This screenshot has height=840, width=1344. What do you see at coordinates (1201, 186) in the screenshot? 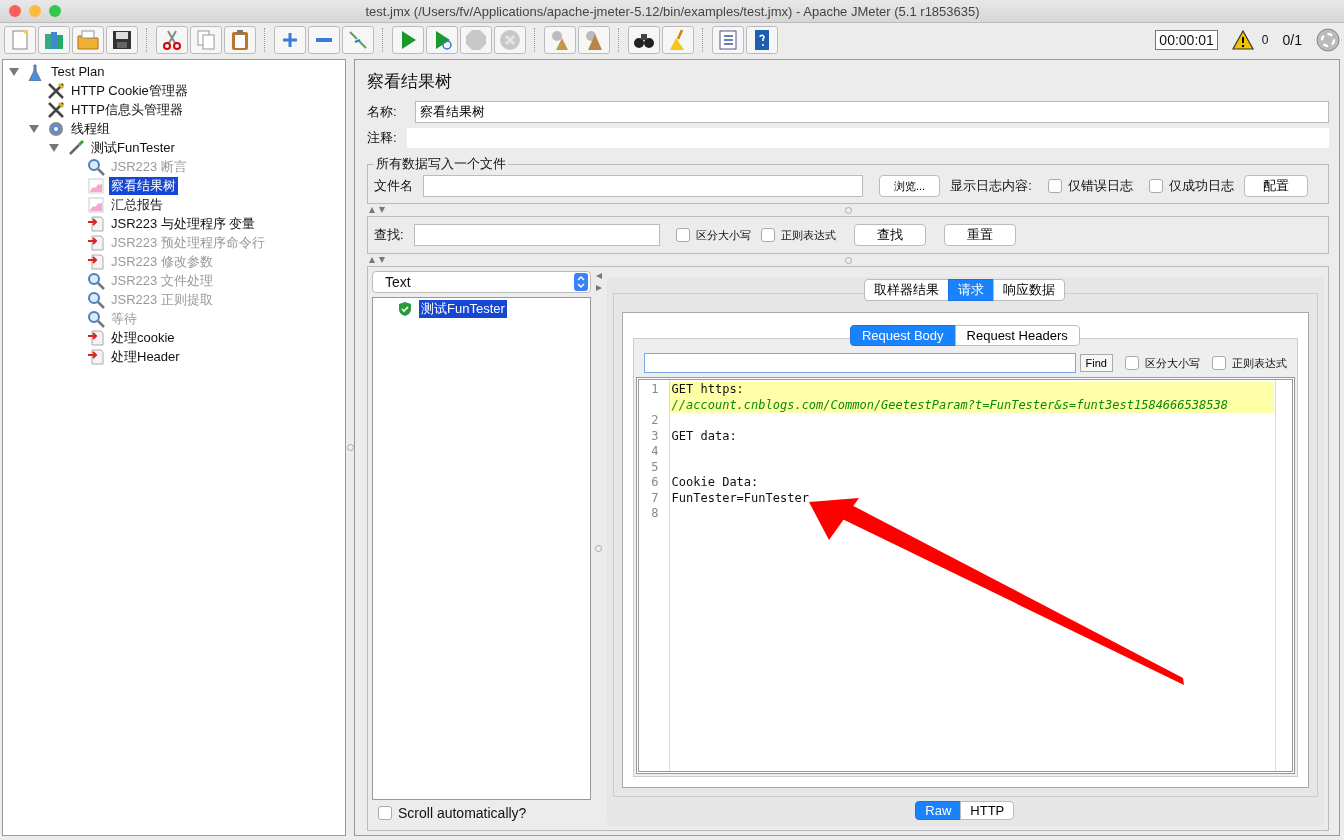
I see `checkbox-label: 仅成功日志` at bounding box center [1201, 186].